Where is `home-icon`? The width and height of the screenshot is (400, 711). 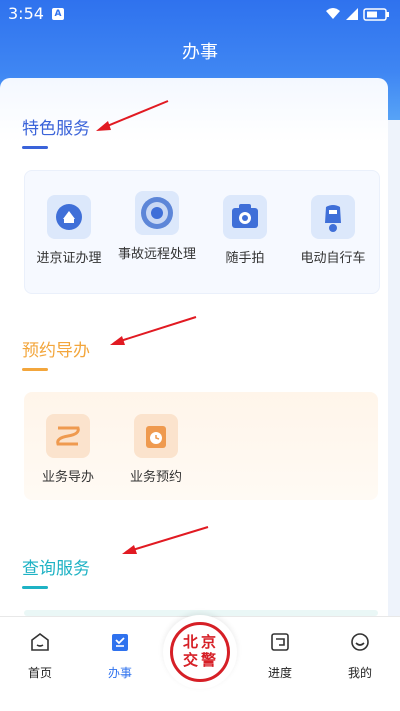
home-icon is located at coordinates (40, 642).